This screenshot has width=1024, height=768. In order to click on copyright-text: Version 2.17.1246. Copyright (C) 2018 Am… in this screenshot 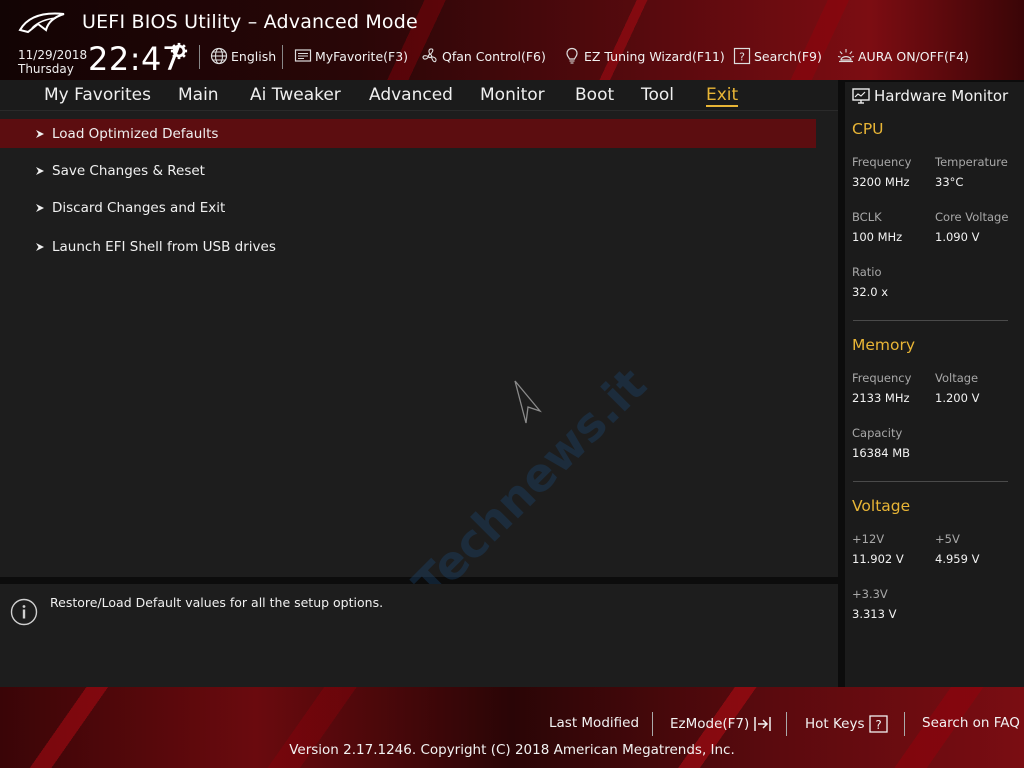, I will do `click(512, 750)`.